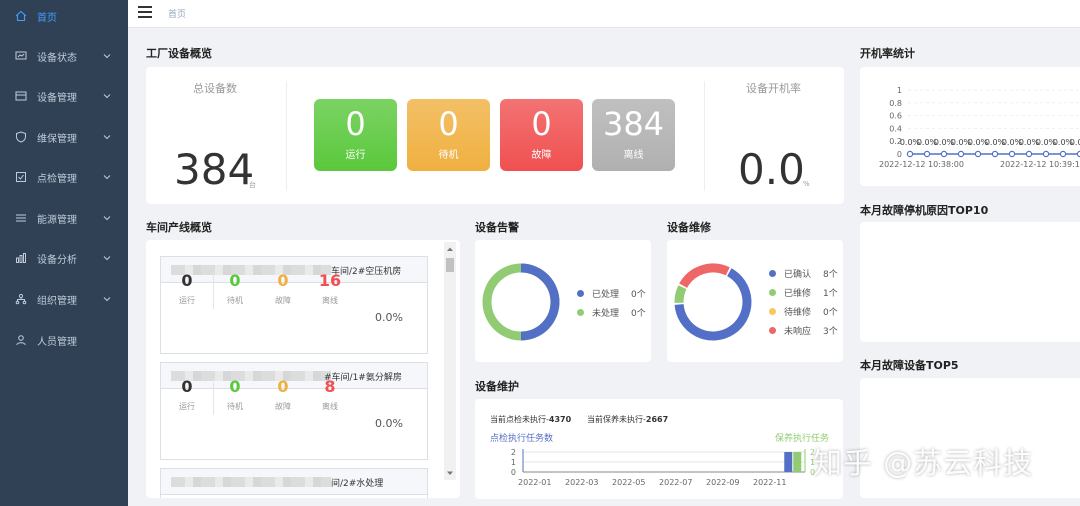 This screenshot has height=506, width=1080. Describe the element at coordinates (513, 472) in the screenshot. I see `y-tick-label-left: 0` at that location.